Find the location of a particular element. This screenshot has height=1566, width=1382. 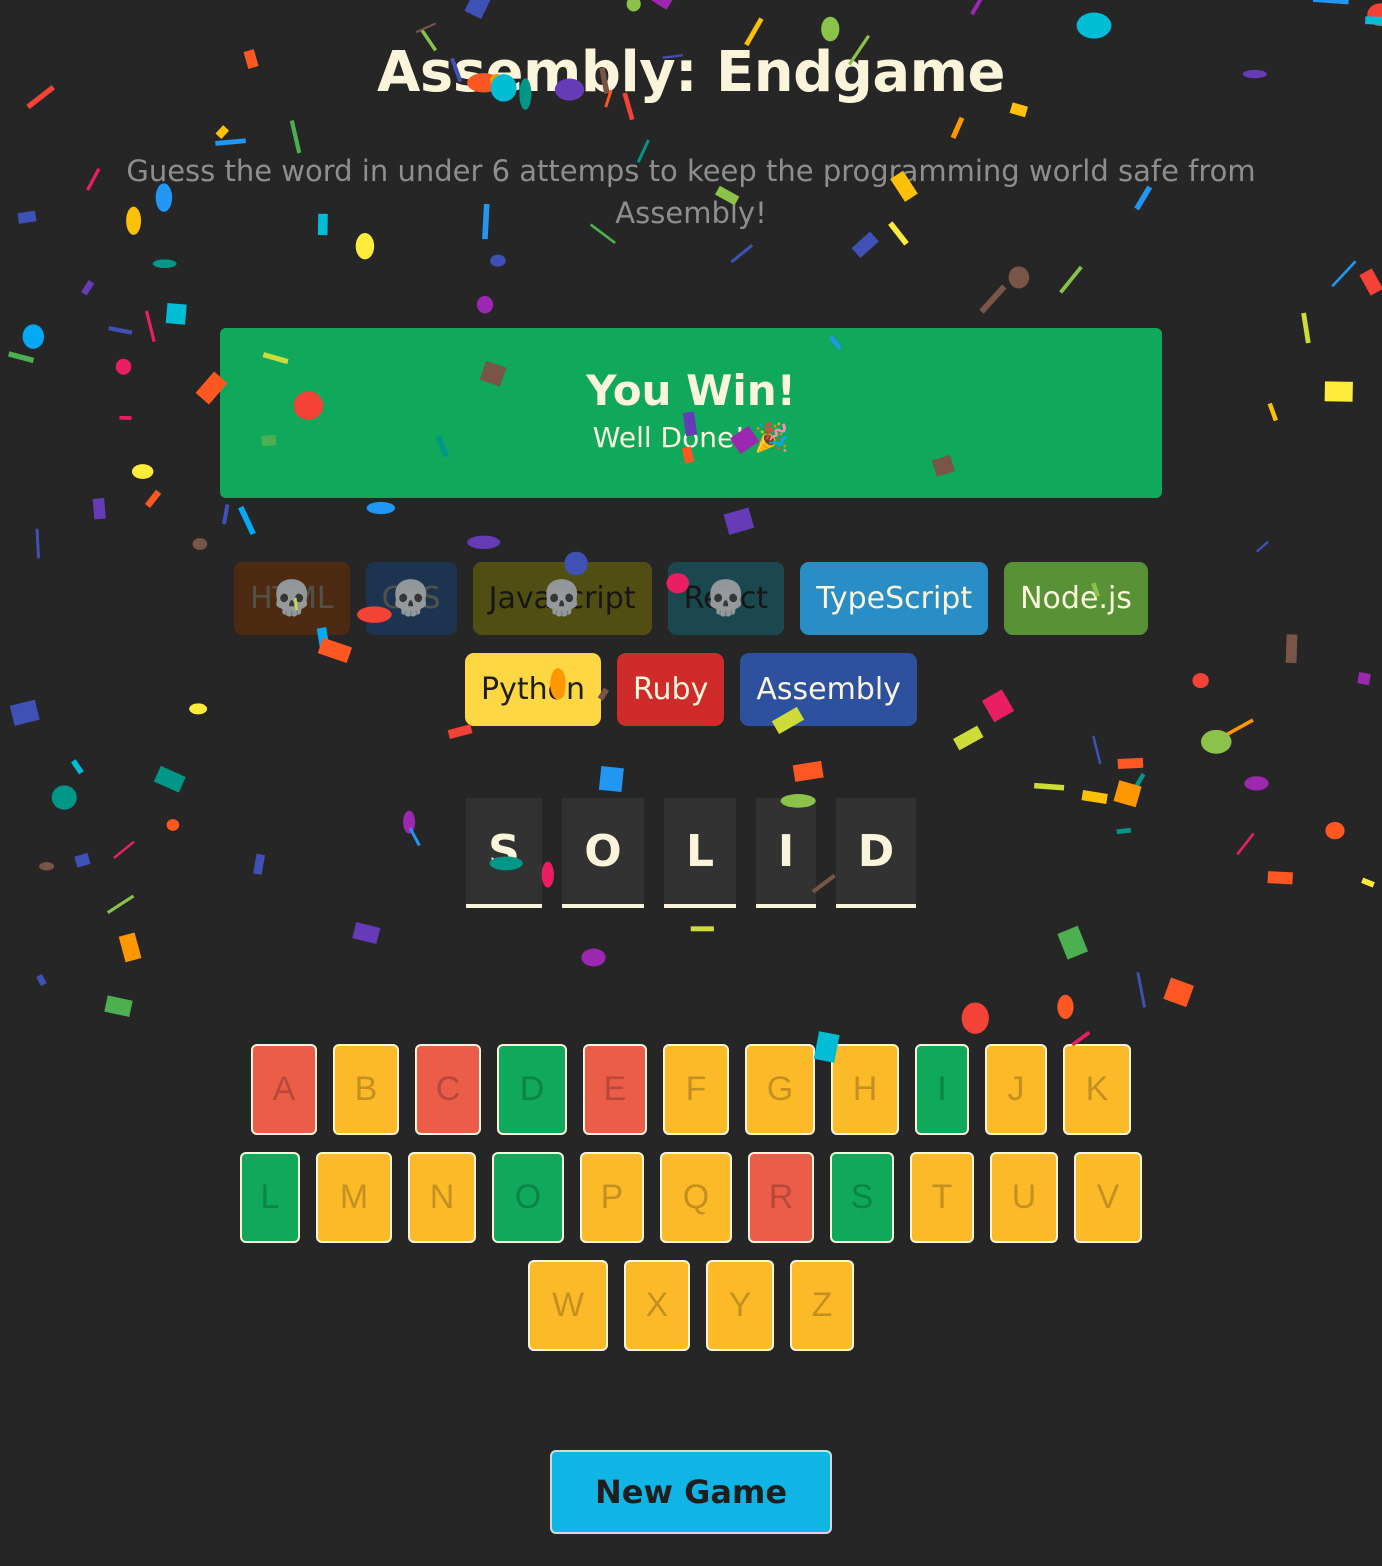

word-letter: D is located at coordinates (876, 853).